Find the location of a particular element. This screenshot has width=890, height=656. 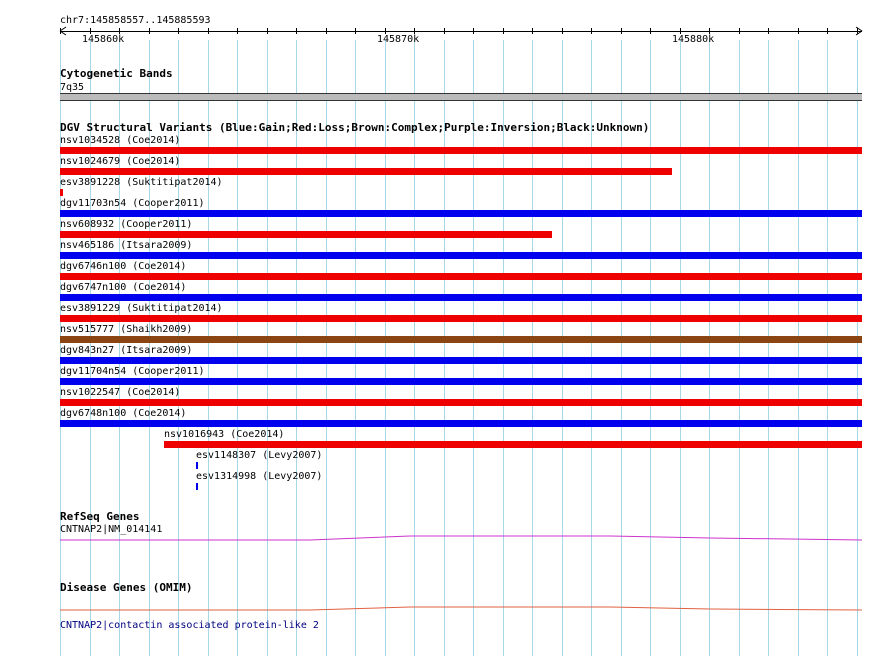

variant-label: dgv11703n54 (Cooper2011) is located at coordinates (132, 203).